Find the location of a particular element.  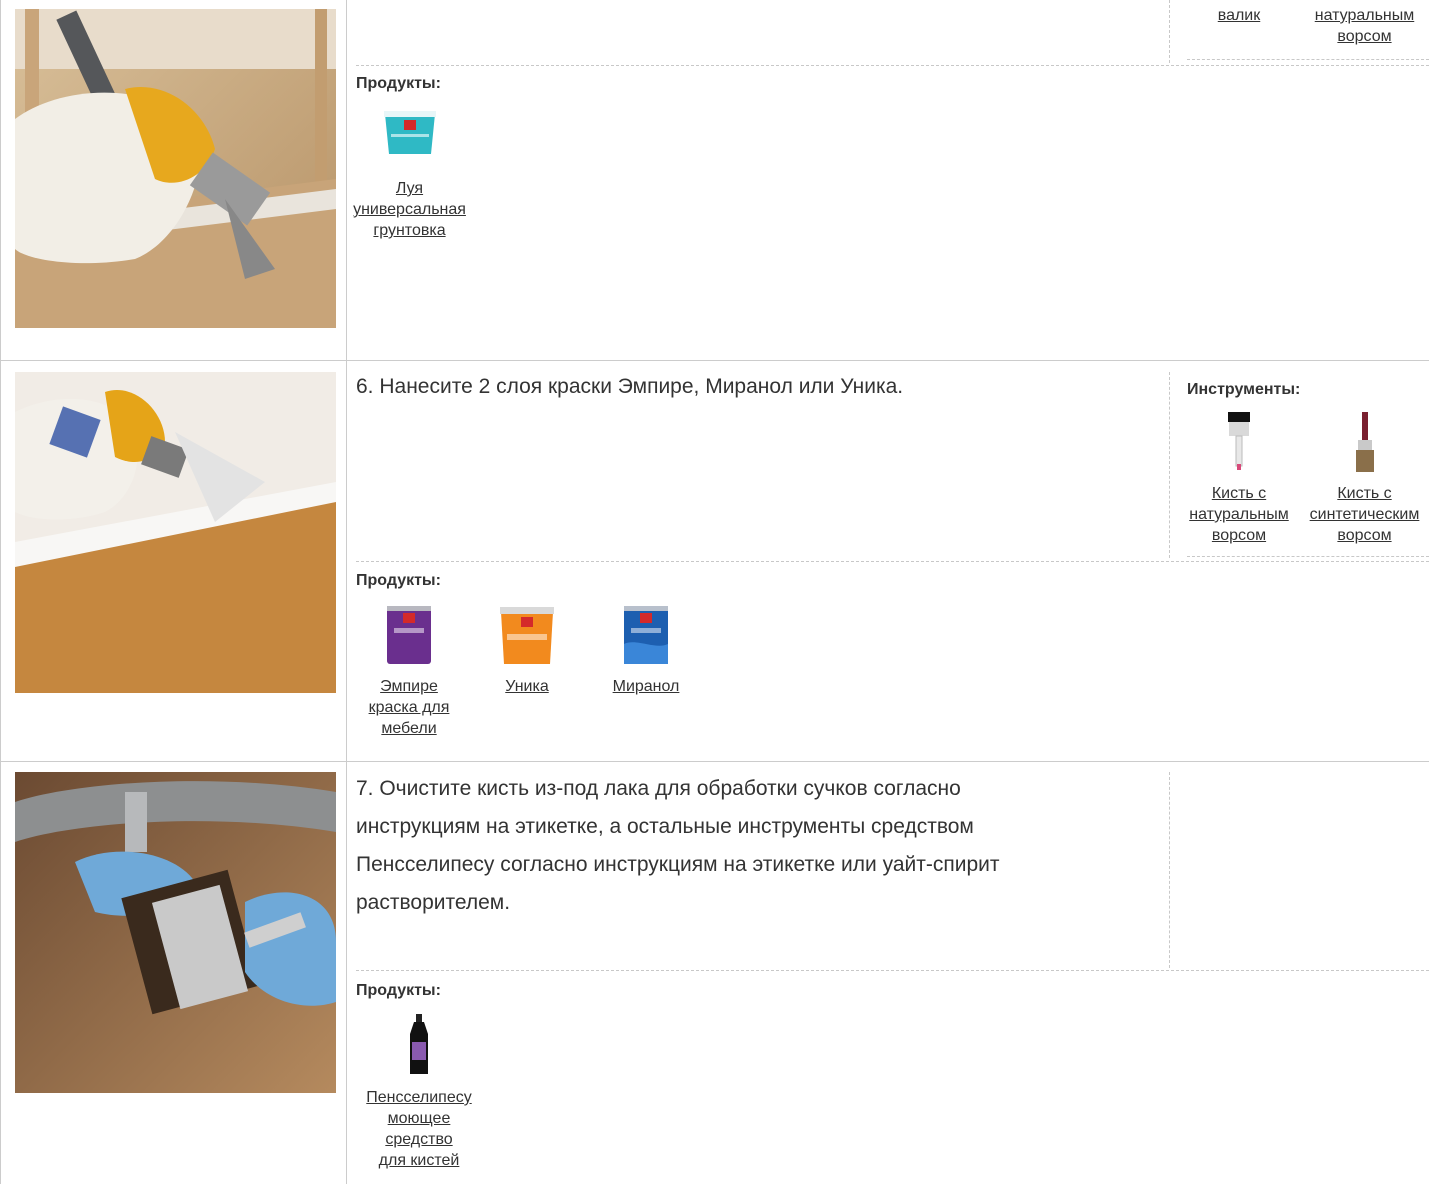

tool-link: Кисть с натуральным ворсом is located at coordinates (1239, 514).